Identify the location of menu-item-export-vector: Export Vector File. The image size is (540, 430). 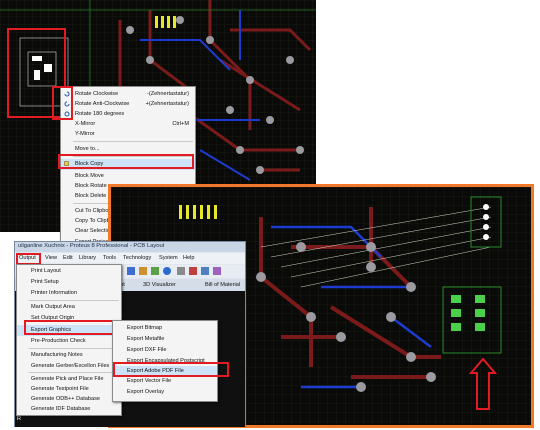
(165, 381).